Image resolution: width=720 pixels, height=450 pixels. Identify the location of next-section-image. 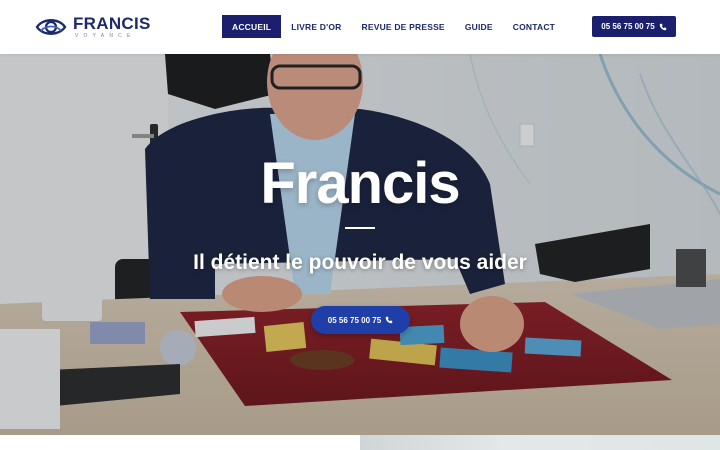
(540, 442).